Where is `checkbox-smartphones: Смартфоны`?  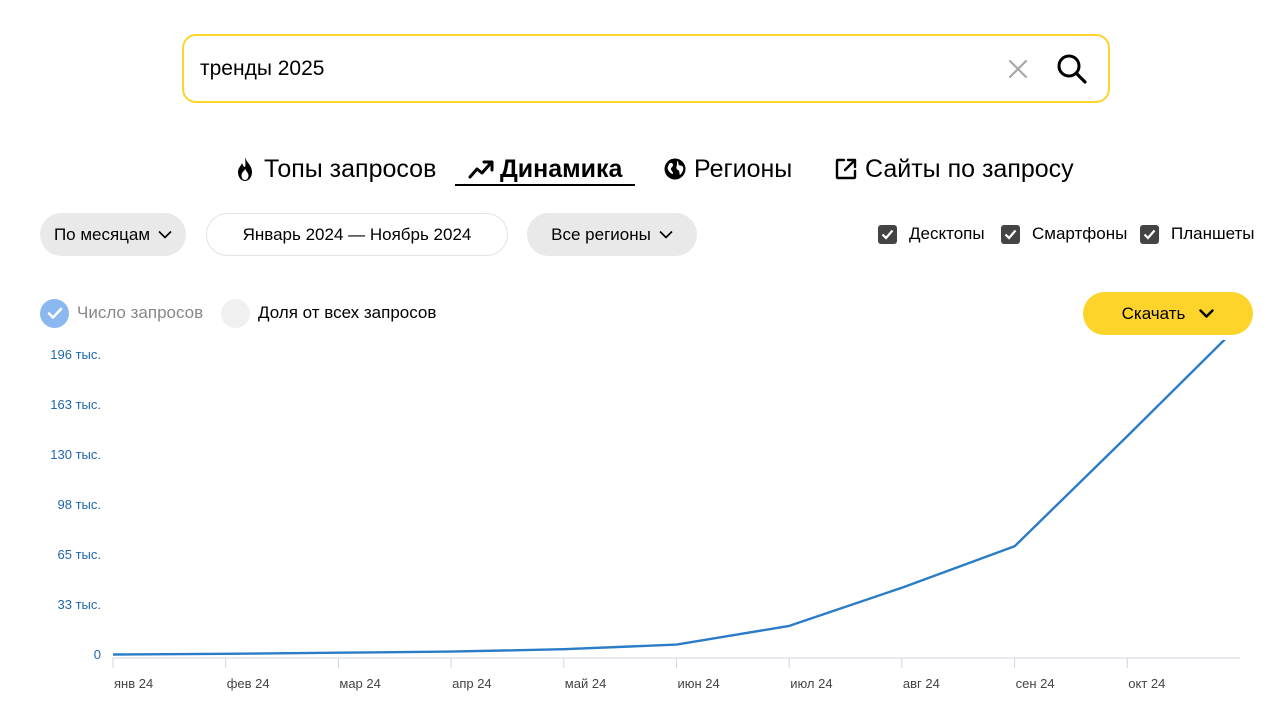
checkbox-smartphones: Смартфоны is located at coordinates (1064, 234).